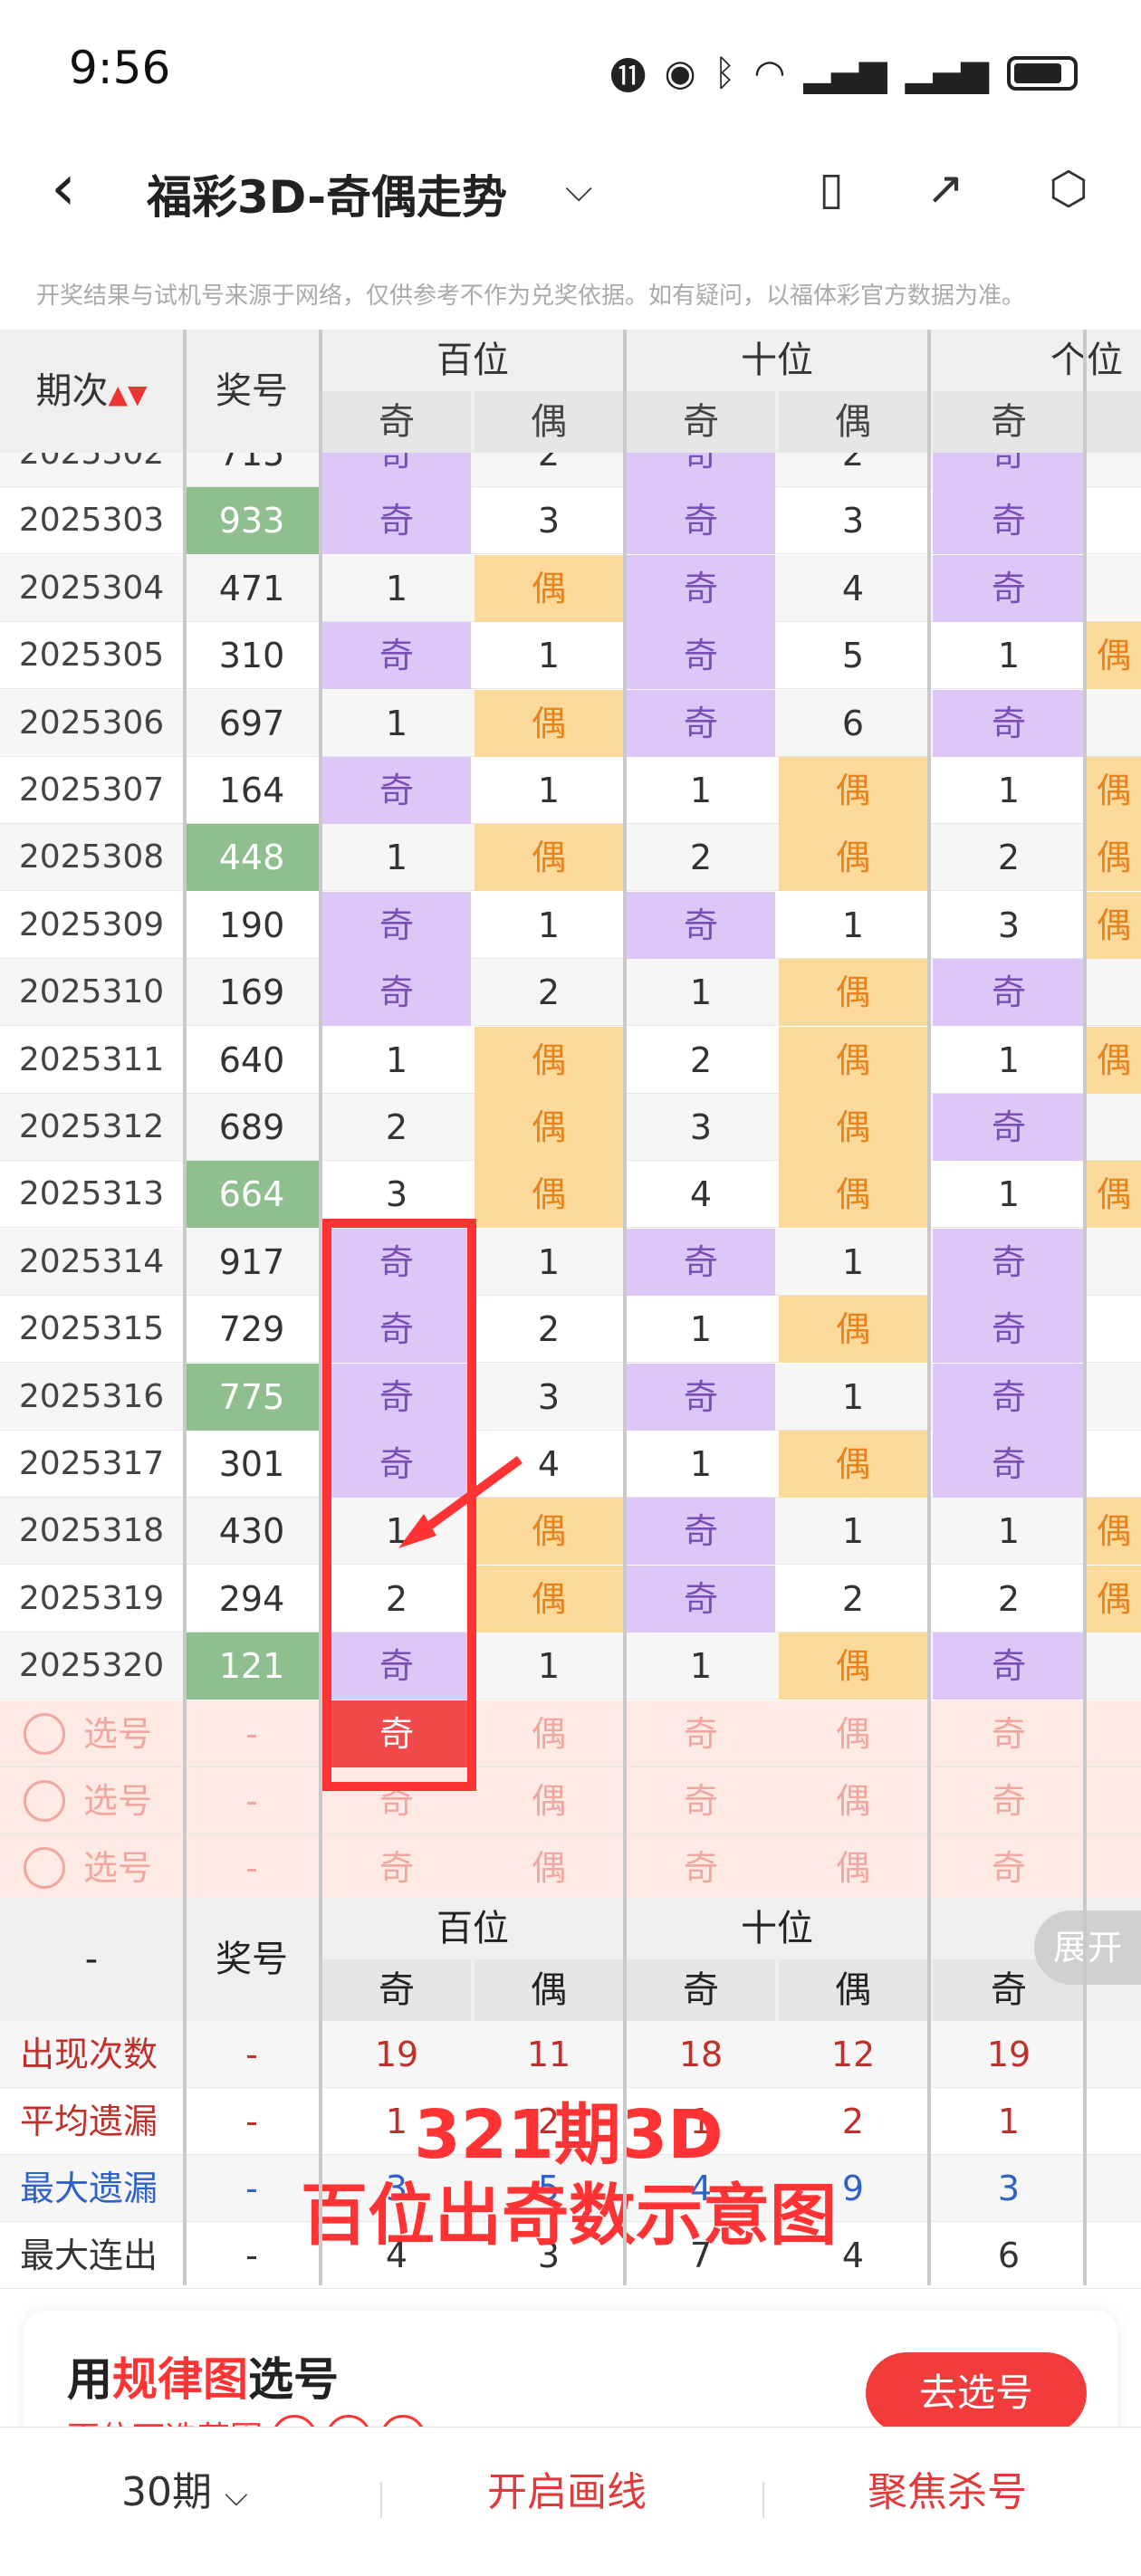 Image resolution: width=1141 pixels, height=2576 pixels. What do you see at coordinates (91, 924) in the screenshot?
I see `period-cell: 2025309` at bounding box center [91, 924].